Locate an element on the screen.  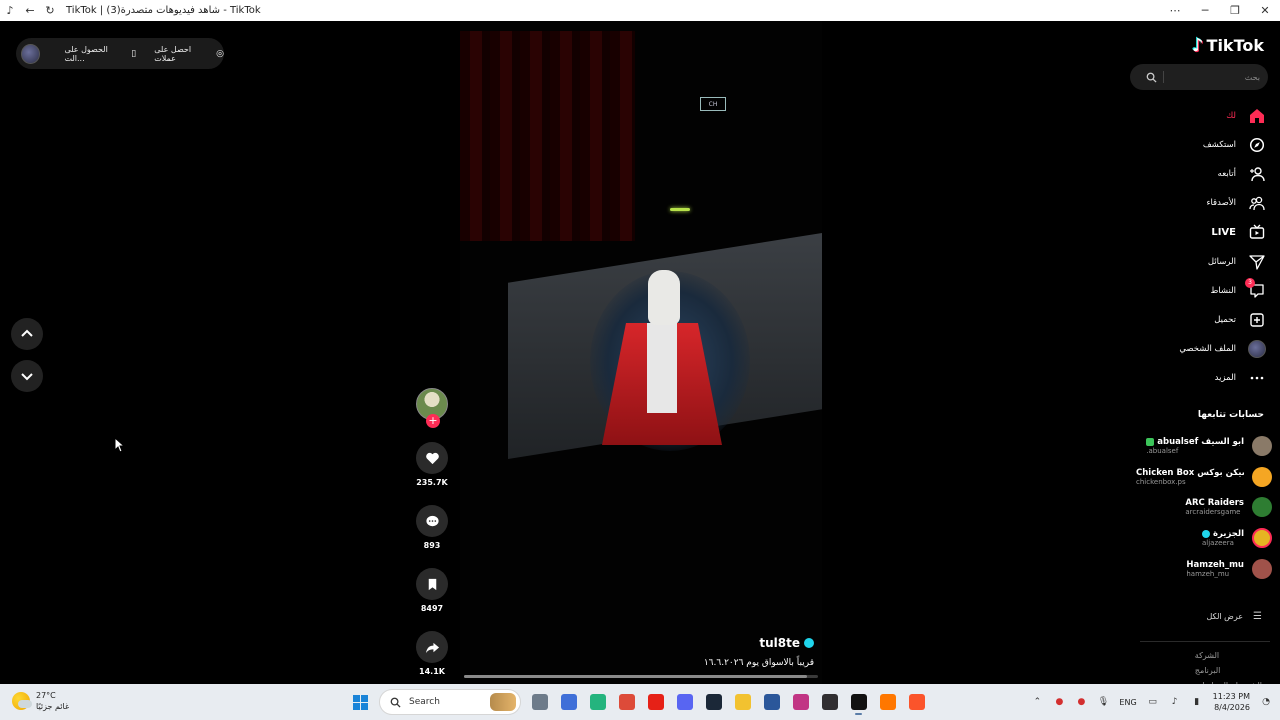
tiktok-icon is located at coordinates (858, 702).